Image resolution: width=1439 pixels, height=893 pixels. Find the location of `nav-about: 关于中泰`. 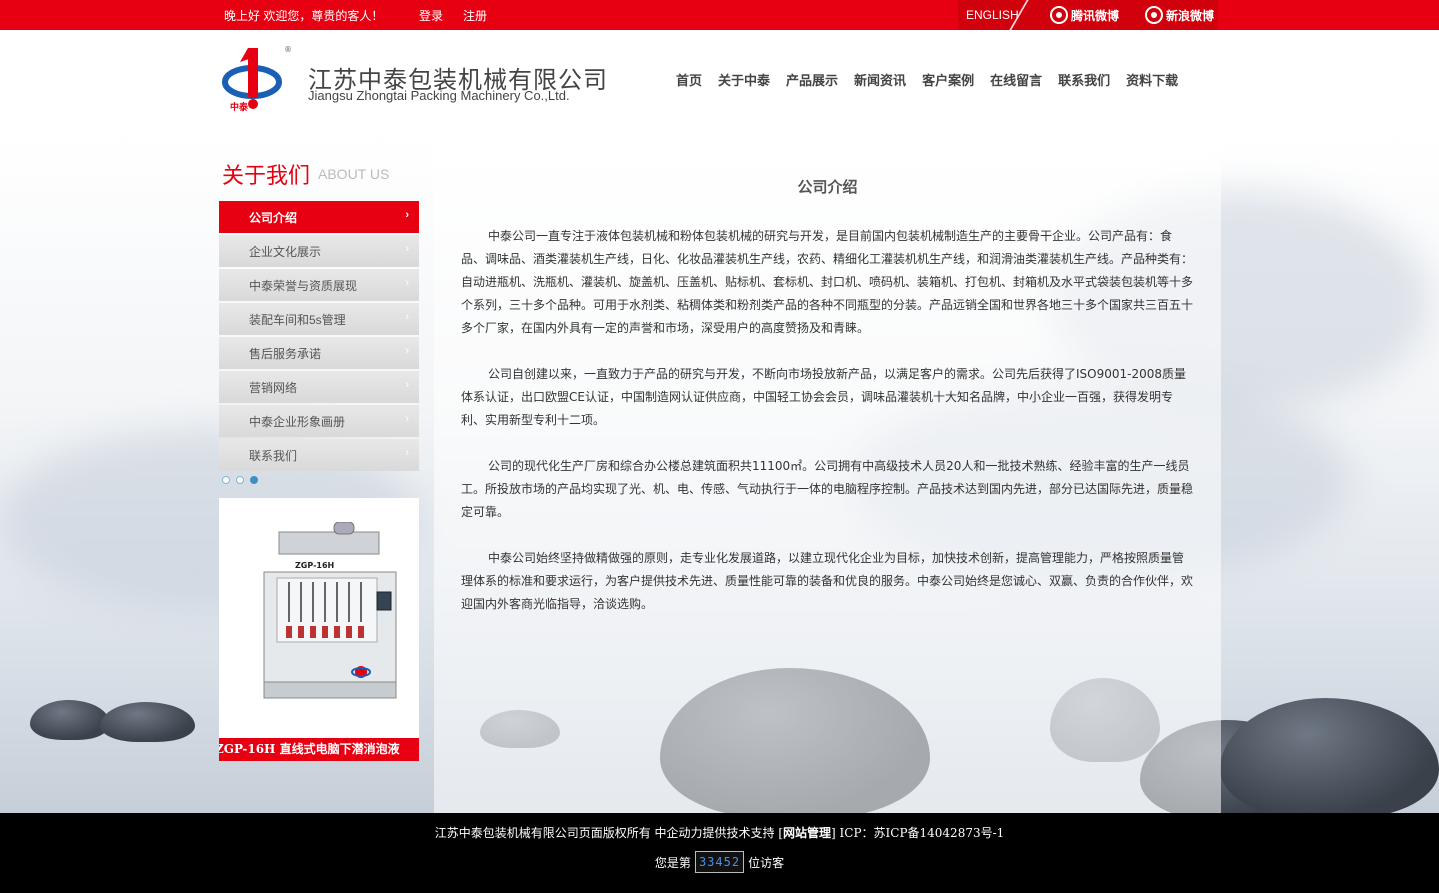

nav-about: 关于中泰 is located at coordinates (744, 79).